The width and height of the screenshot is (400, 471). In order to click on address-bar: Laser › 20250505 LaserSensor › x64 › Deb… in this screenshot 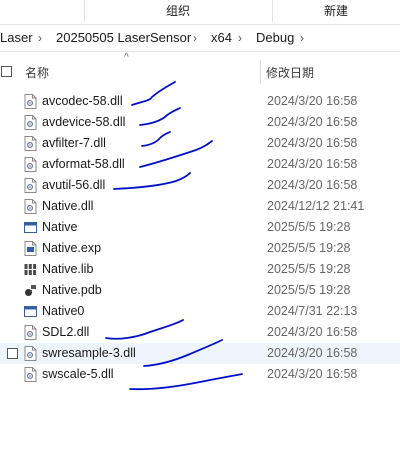, I will do `click(200, 38)`.